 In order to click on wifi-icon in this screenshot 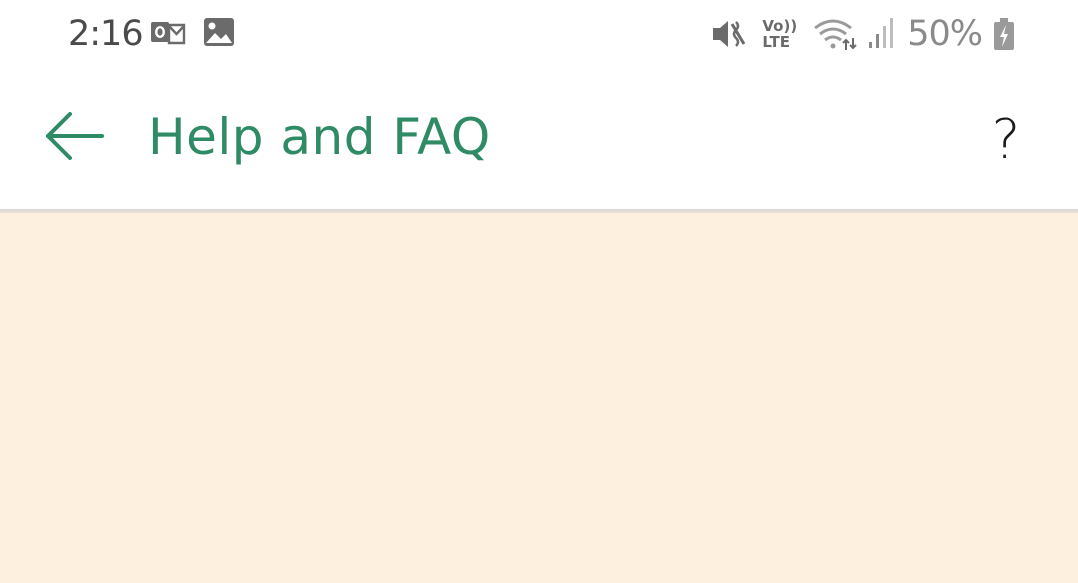, I will do `click(835, 34)`.